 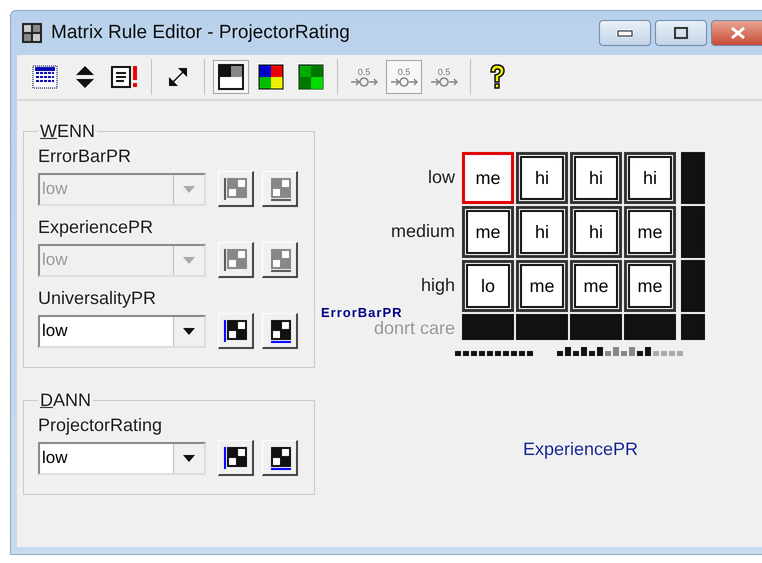 I want to click on row-axis-label: ErrorBarPR, so click(x=362, y=312).